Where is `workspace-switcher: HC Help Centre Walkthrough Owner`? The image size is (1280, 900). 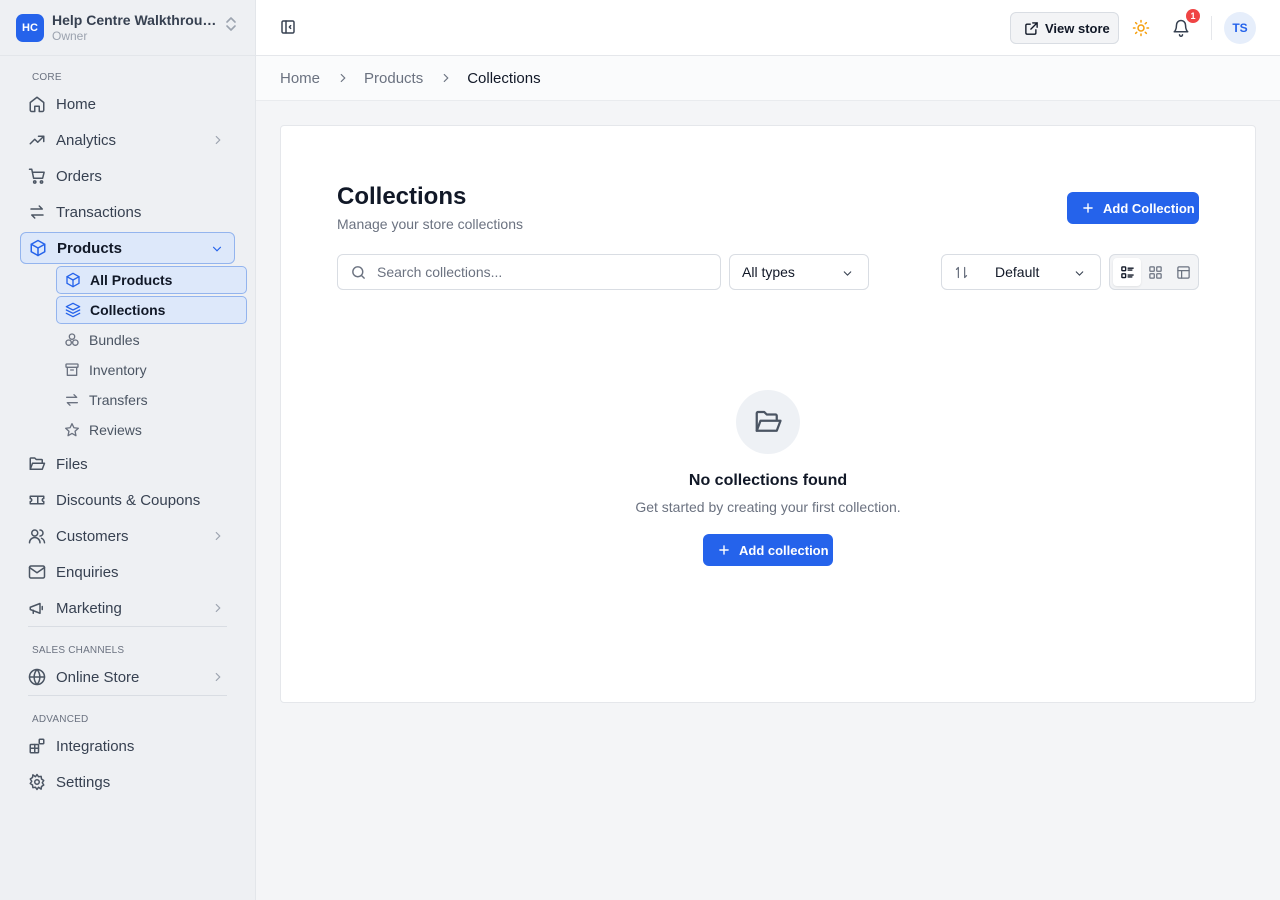
workspace-switcher: HC Help Centre Walkthrough Owner is located at coordinates (128, 28).